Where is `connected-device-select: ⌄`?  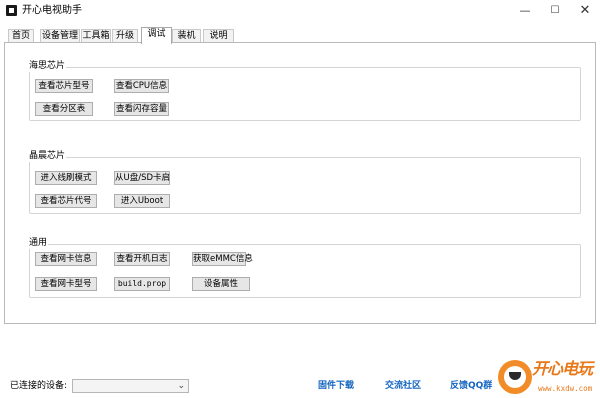 connected-device-select: ⌄ is located at coordinates (130, 386).